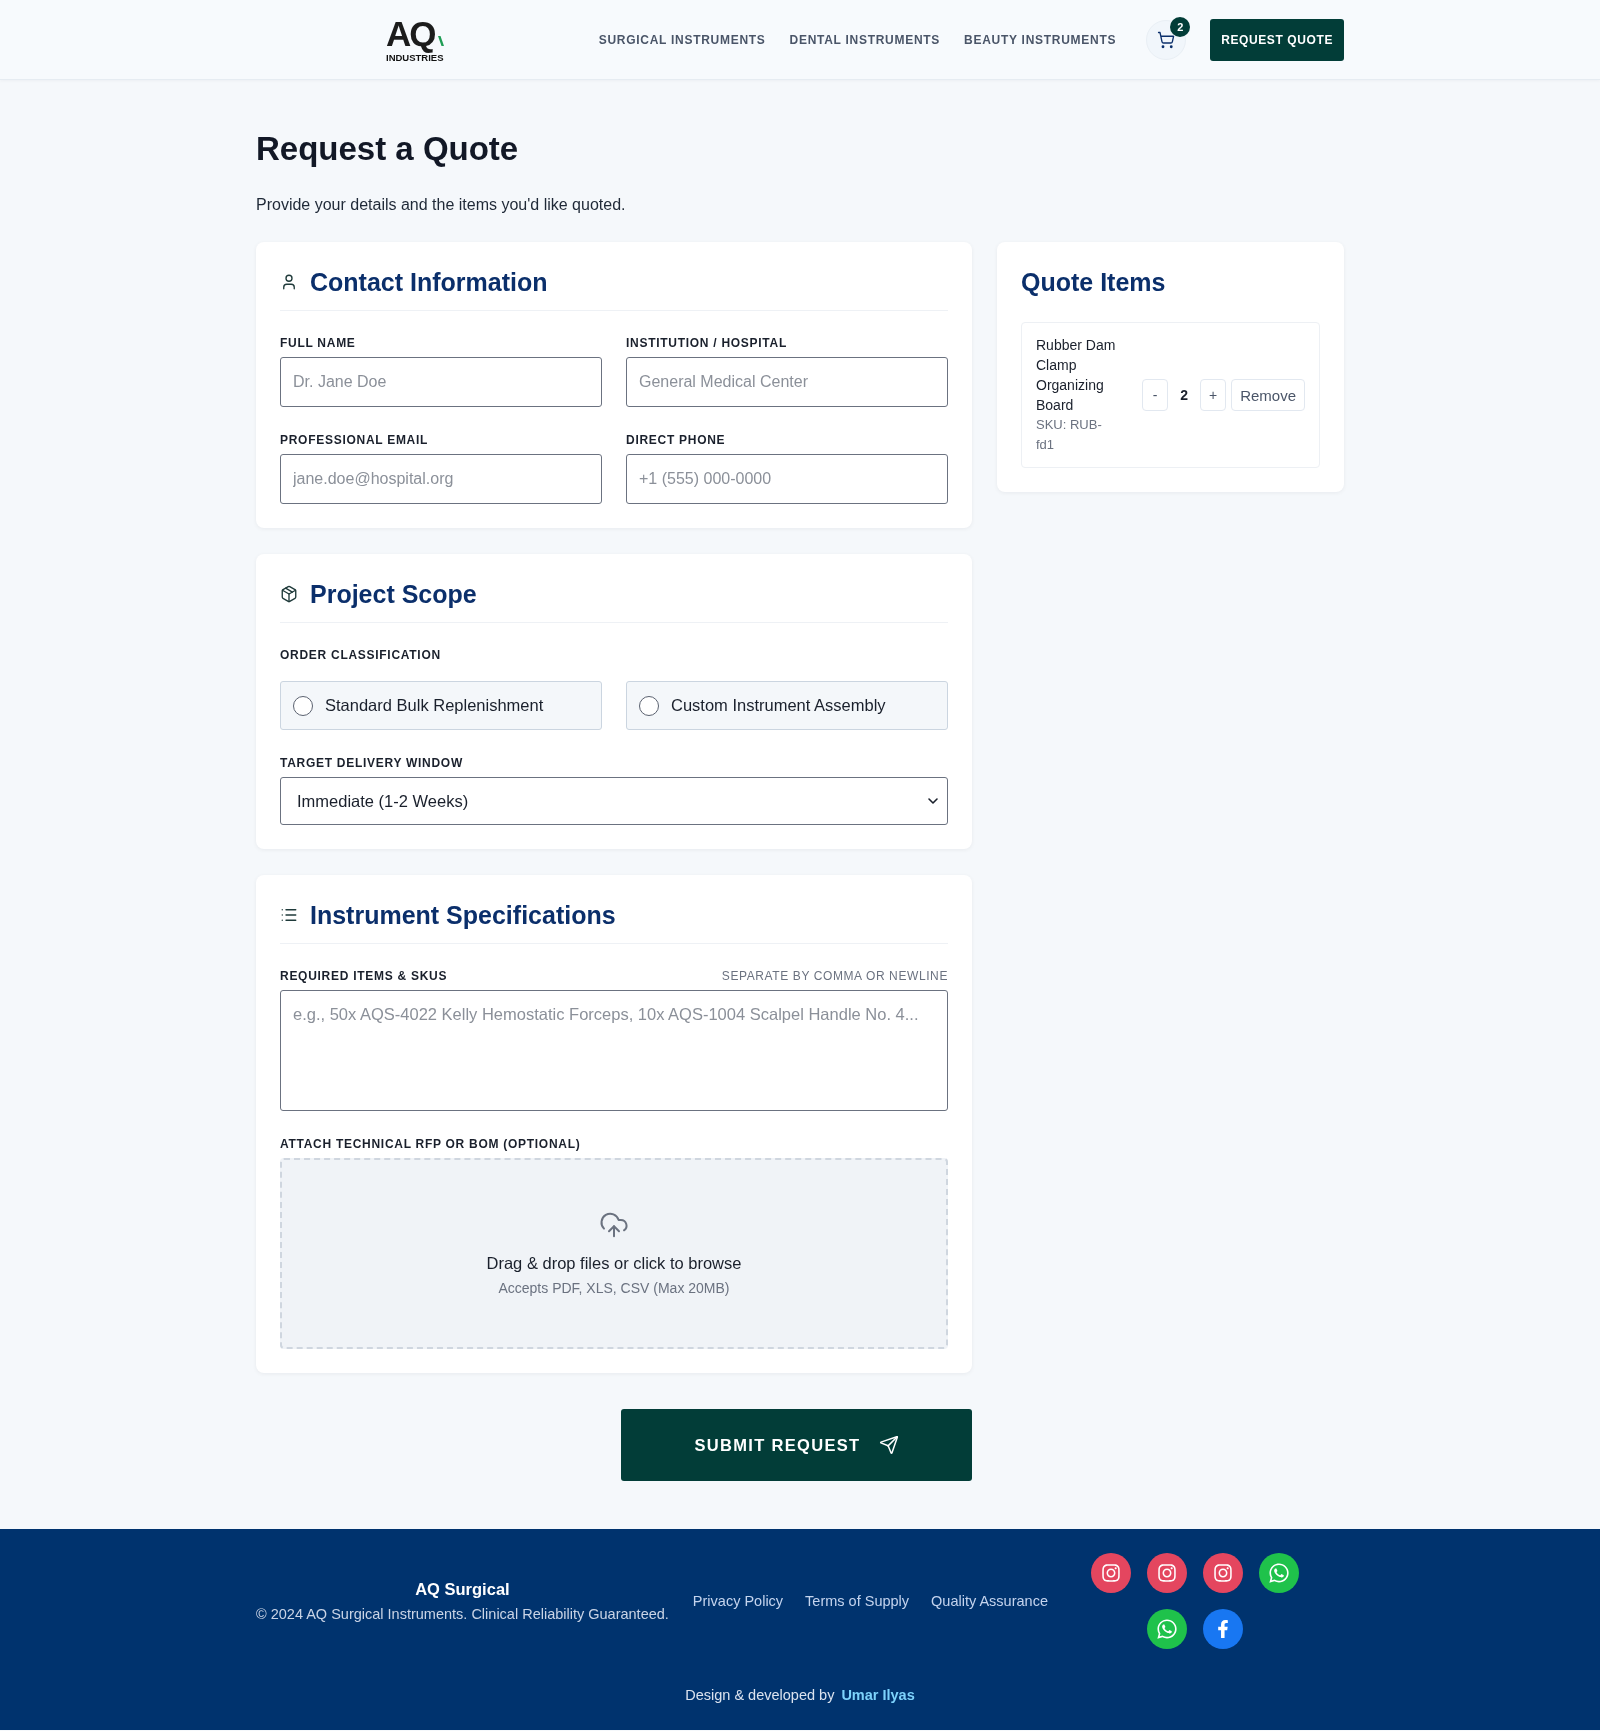 Image resolution: width=1600 pixels, height=1731 pixels. I want to click on order-option: Standard Bulk Replenishment, so click(441, 705).